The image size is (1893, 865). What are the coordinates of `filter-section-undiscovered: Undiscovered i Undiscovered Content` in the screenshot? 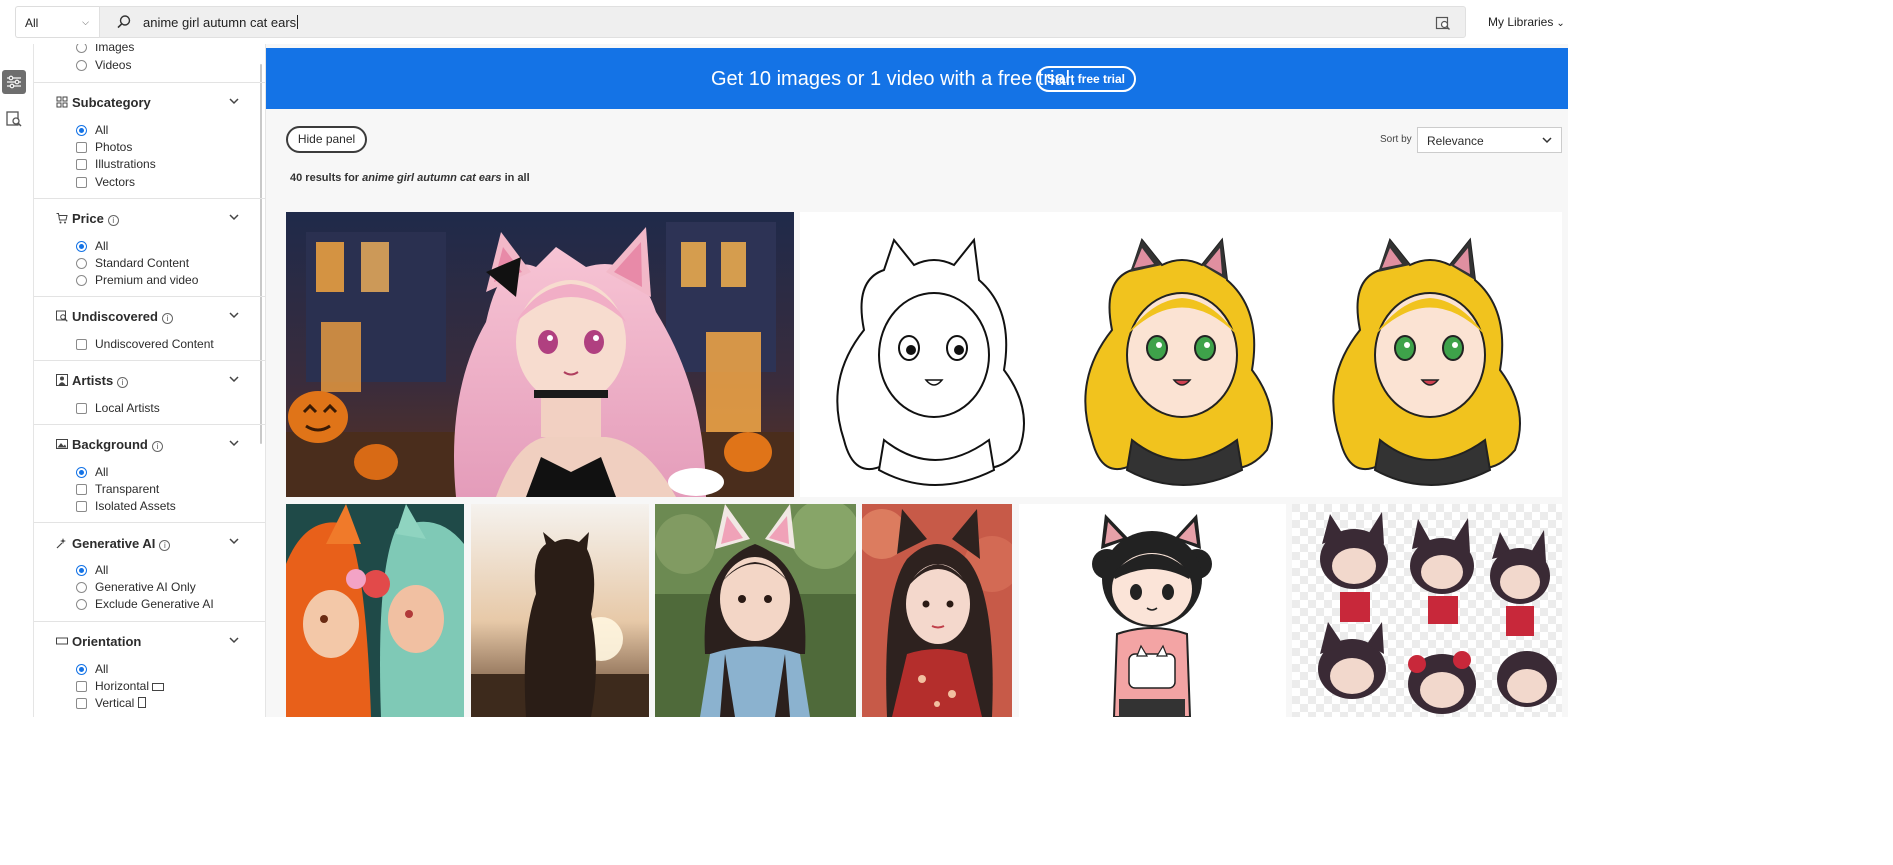 It's located at (149, 328).